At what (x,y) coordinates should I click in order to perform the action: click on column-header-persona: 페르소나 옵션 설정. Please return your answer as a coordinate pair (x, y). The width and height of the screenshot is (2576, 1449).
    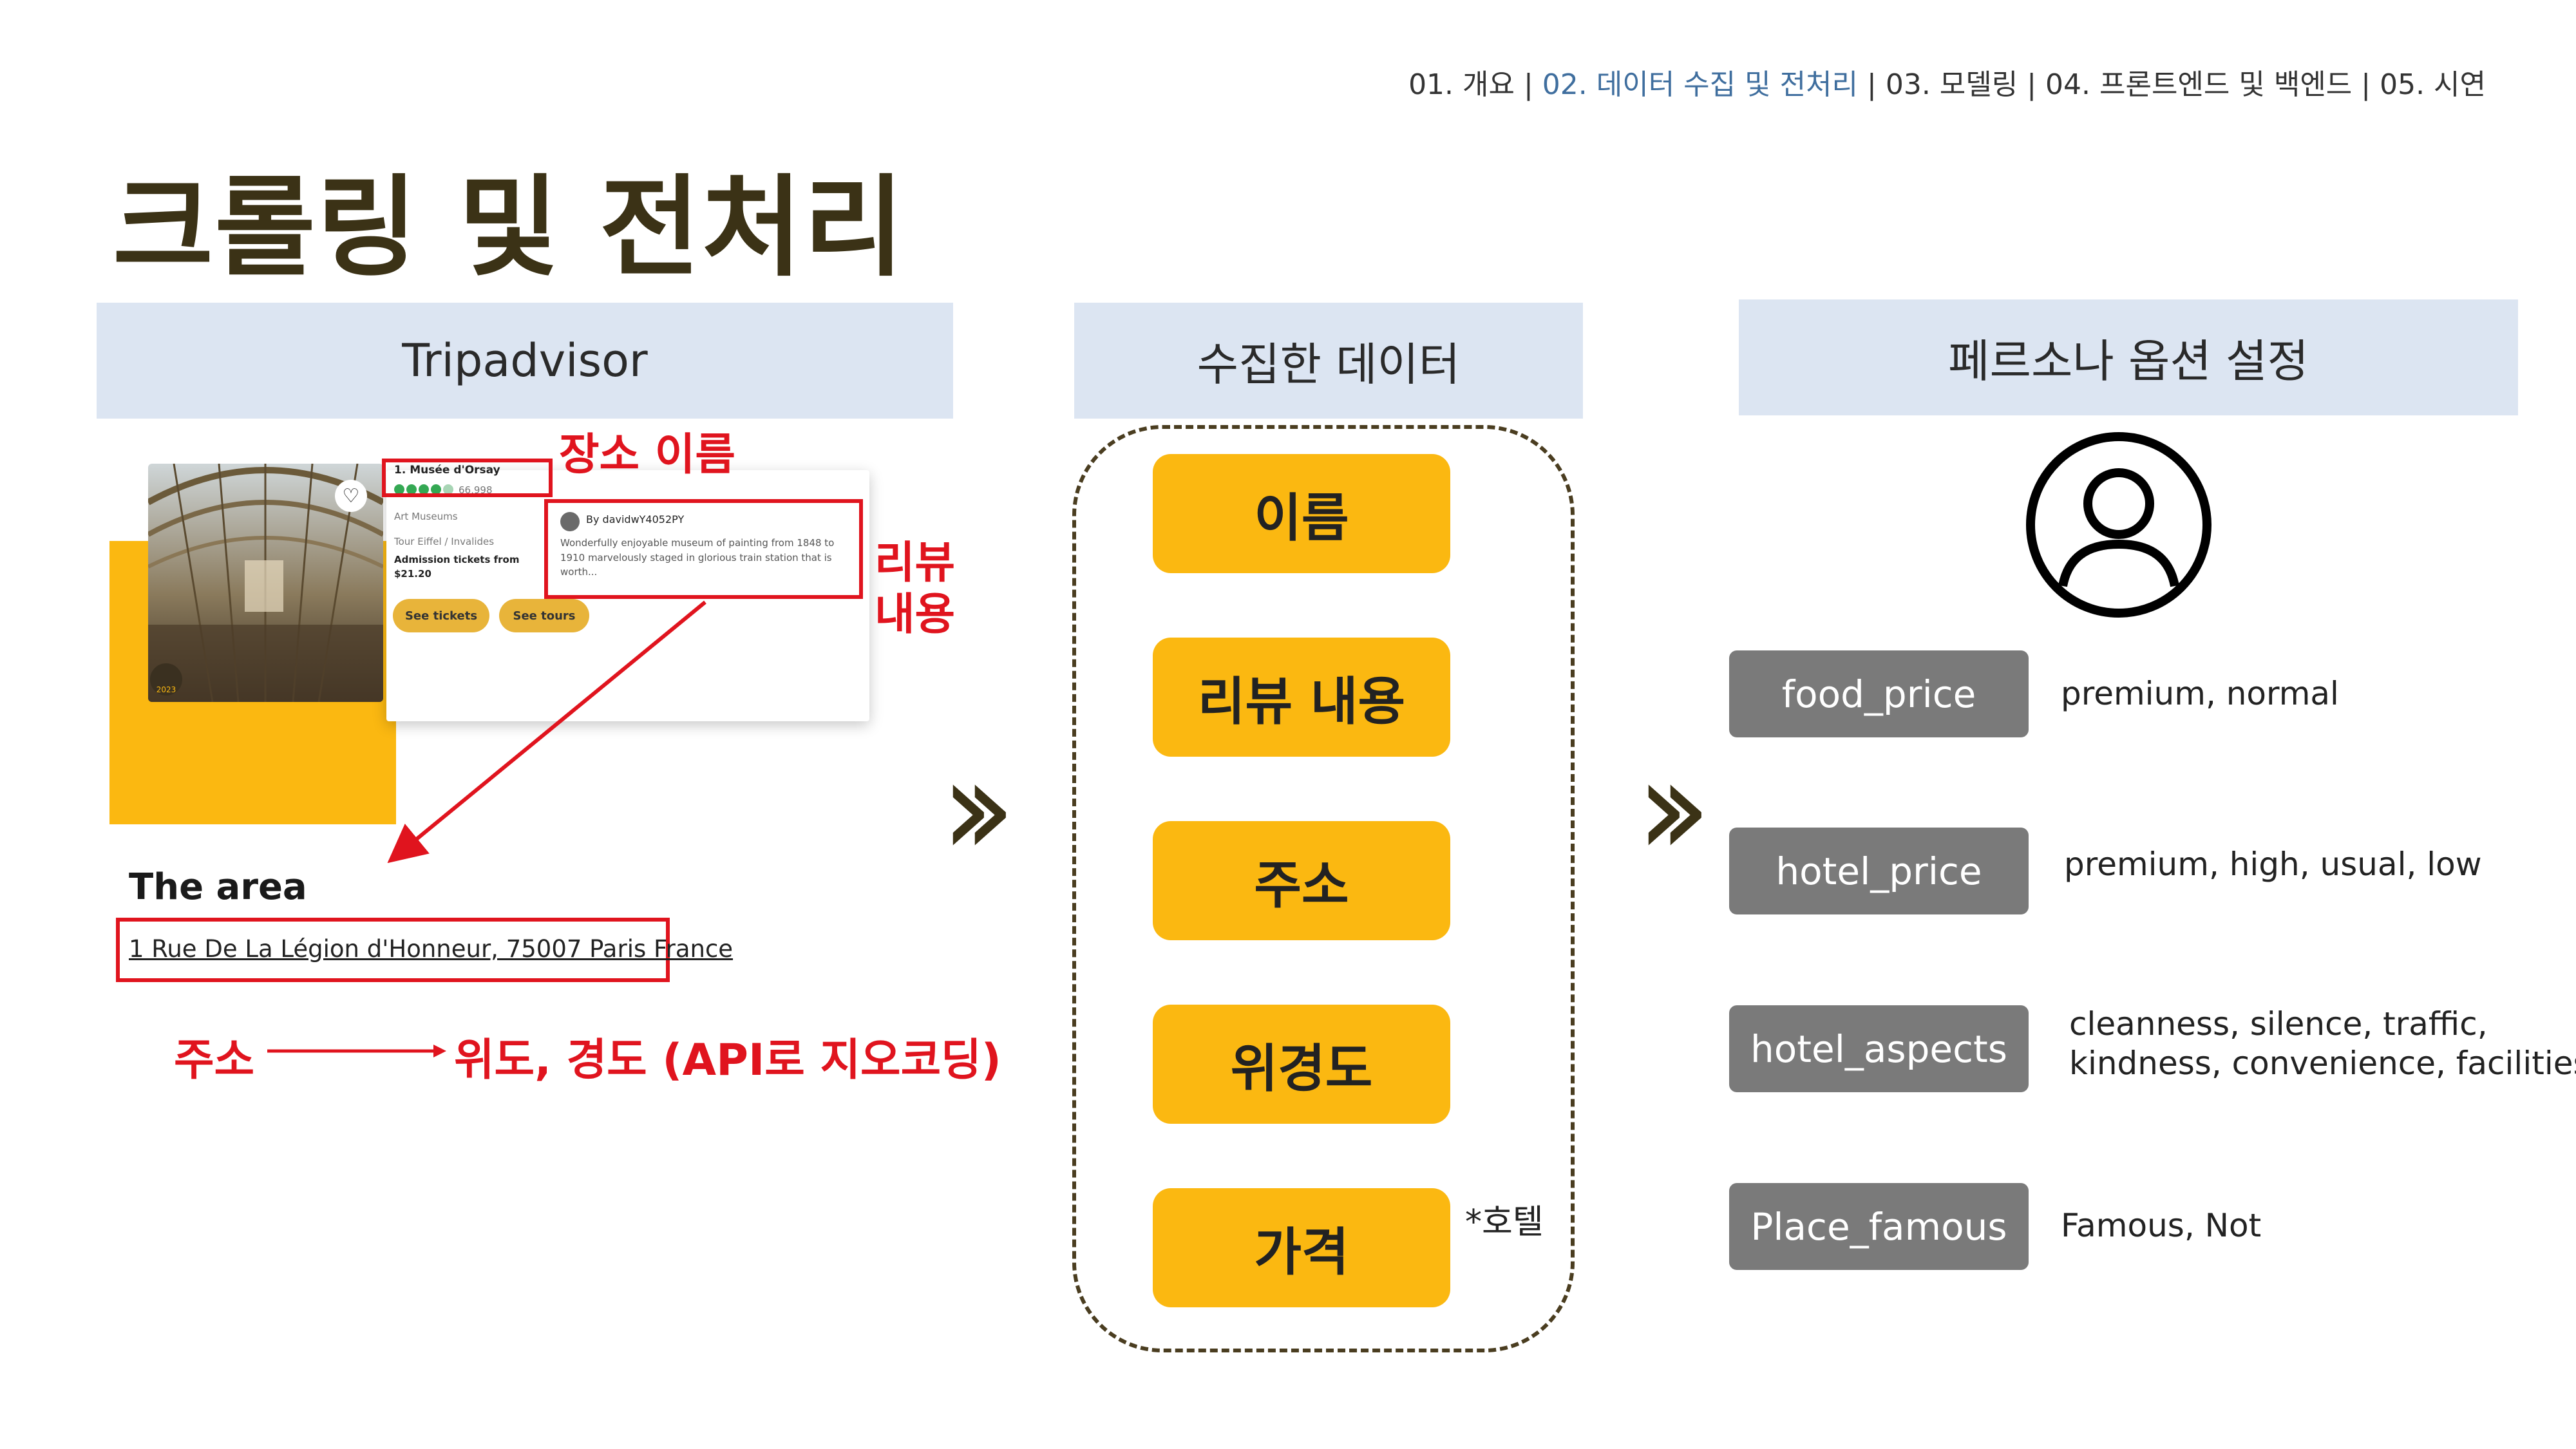
    Looking at the image, I should click on (2128, 357).